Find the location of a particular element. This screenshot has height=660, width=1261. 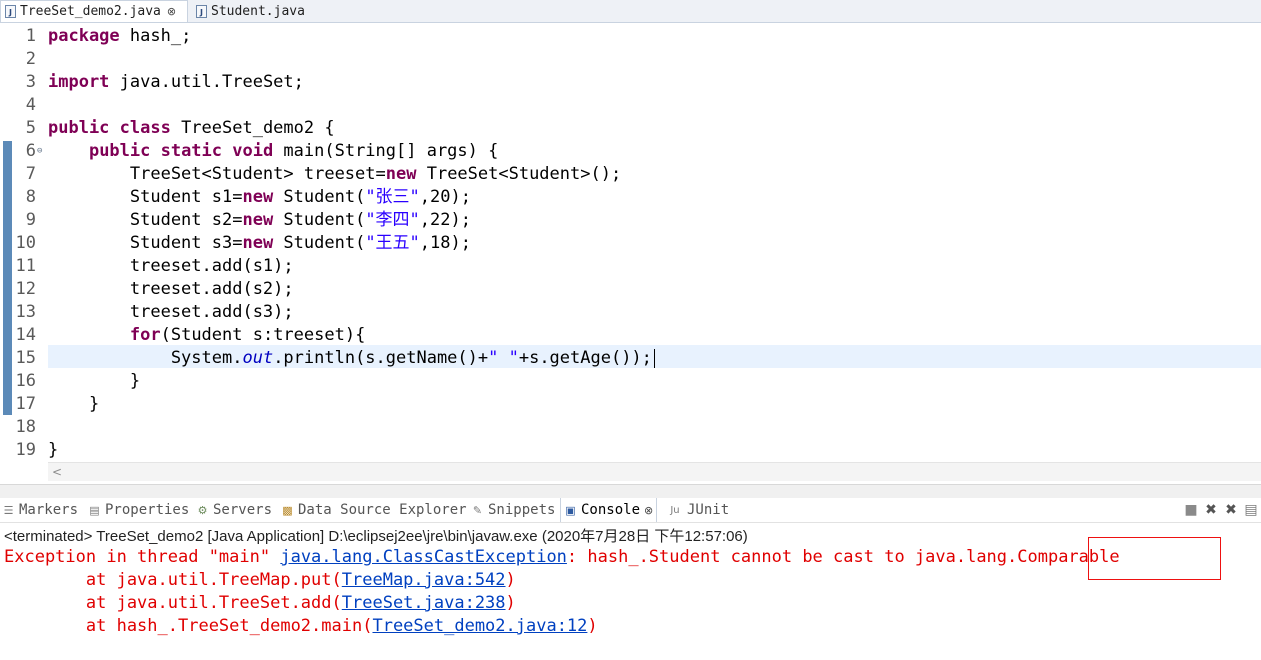

source-link: TreeSet.java:238 is located at coordinates (424, 603).